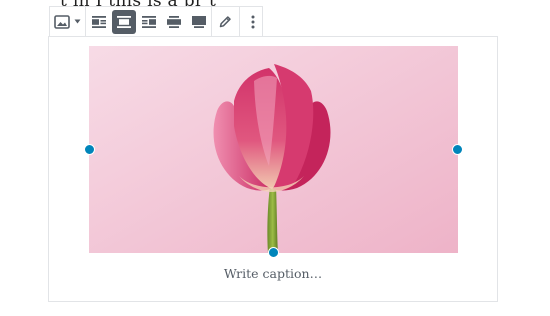 Image resolution: width=550 pixels, height=316 pixels. I want to click on alignment-group, so click(149, 21).